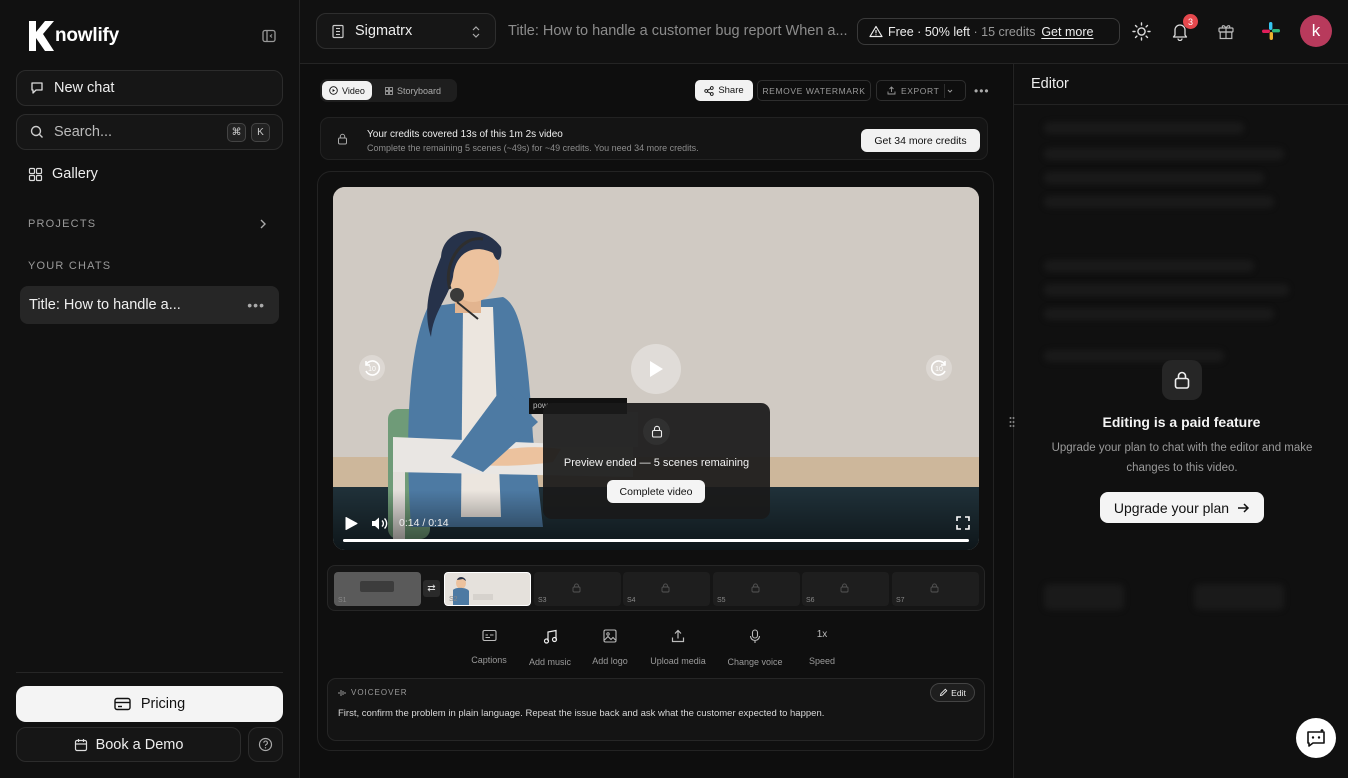  I want to click on get-more-link: Get more, so click(1067, 32).